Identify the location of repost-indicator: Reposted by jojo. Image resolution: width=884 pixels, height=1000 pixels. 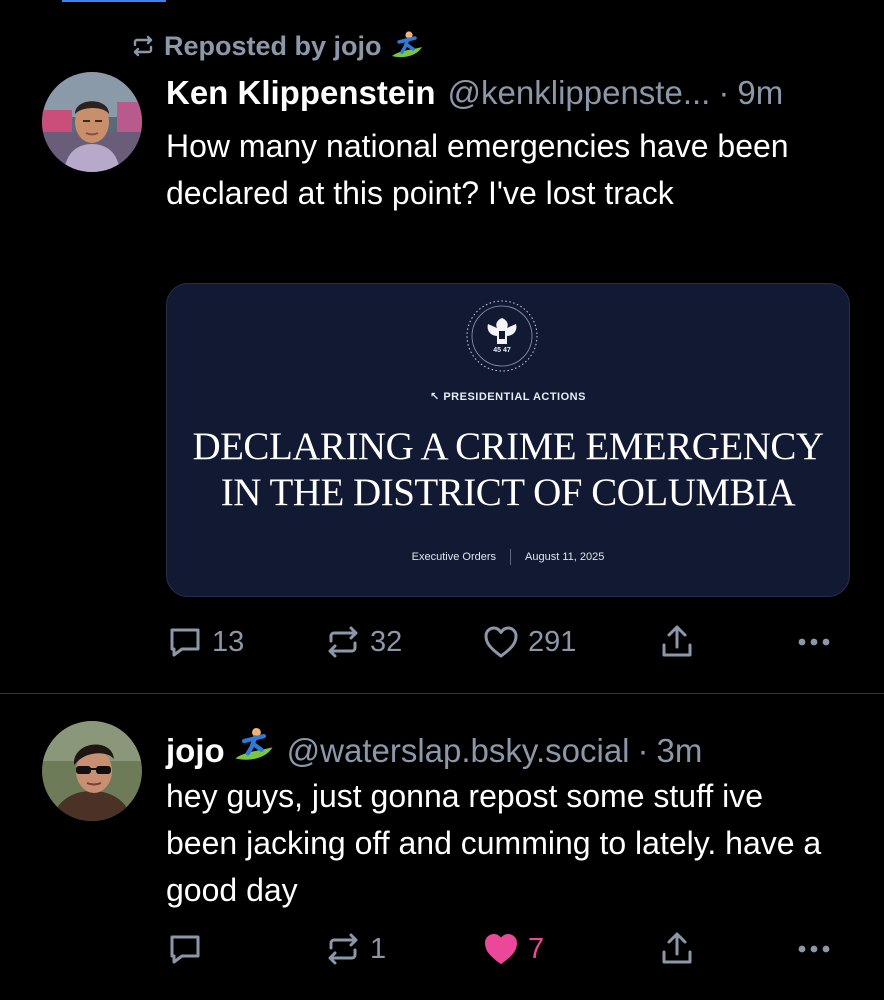
(277, 46).